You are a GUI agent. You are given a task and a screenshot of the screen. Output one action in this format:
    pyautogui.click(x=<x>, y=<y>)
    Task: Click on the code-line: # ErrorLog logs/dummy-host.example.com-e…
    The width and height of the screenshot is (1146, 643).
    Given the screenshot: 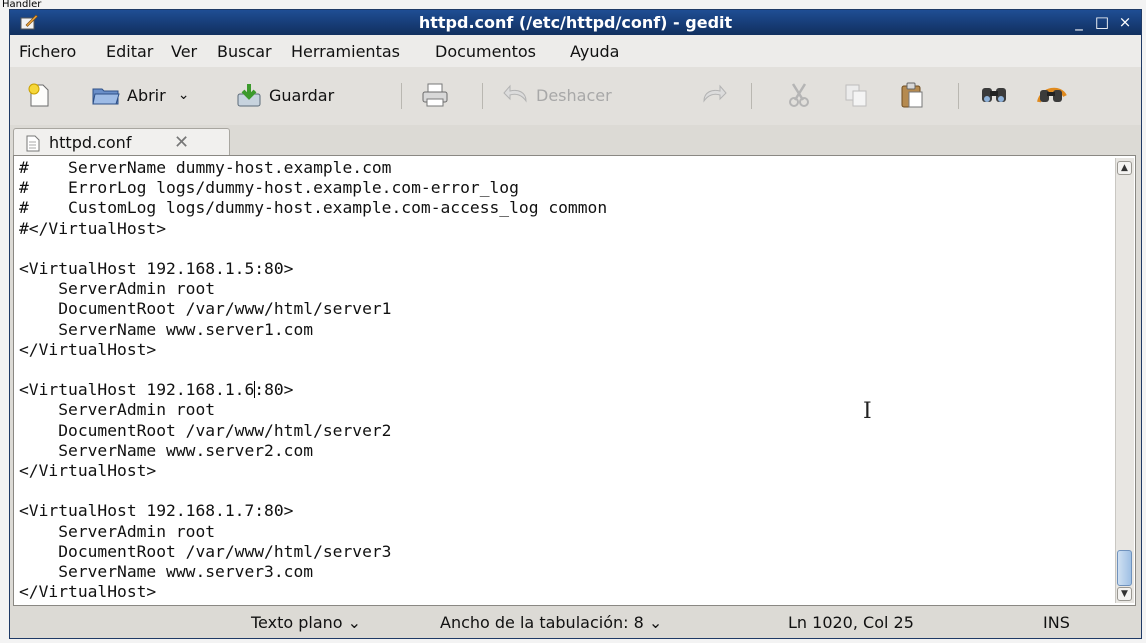 What is the action you would take?
    pyautogui.click(x=269, y=187)
    